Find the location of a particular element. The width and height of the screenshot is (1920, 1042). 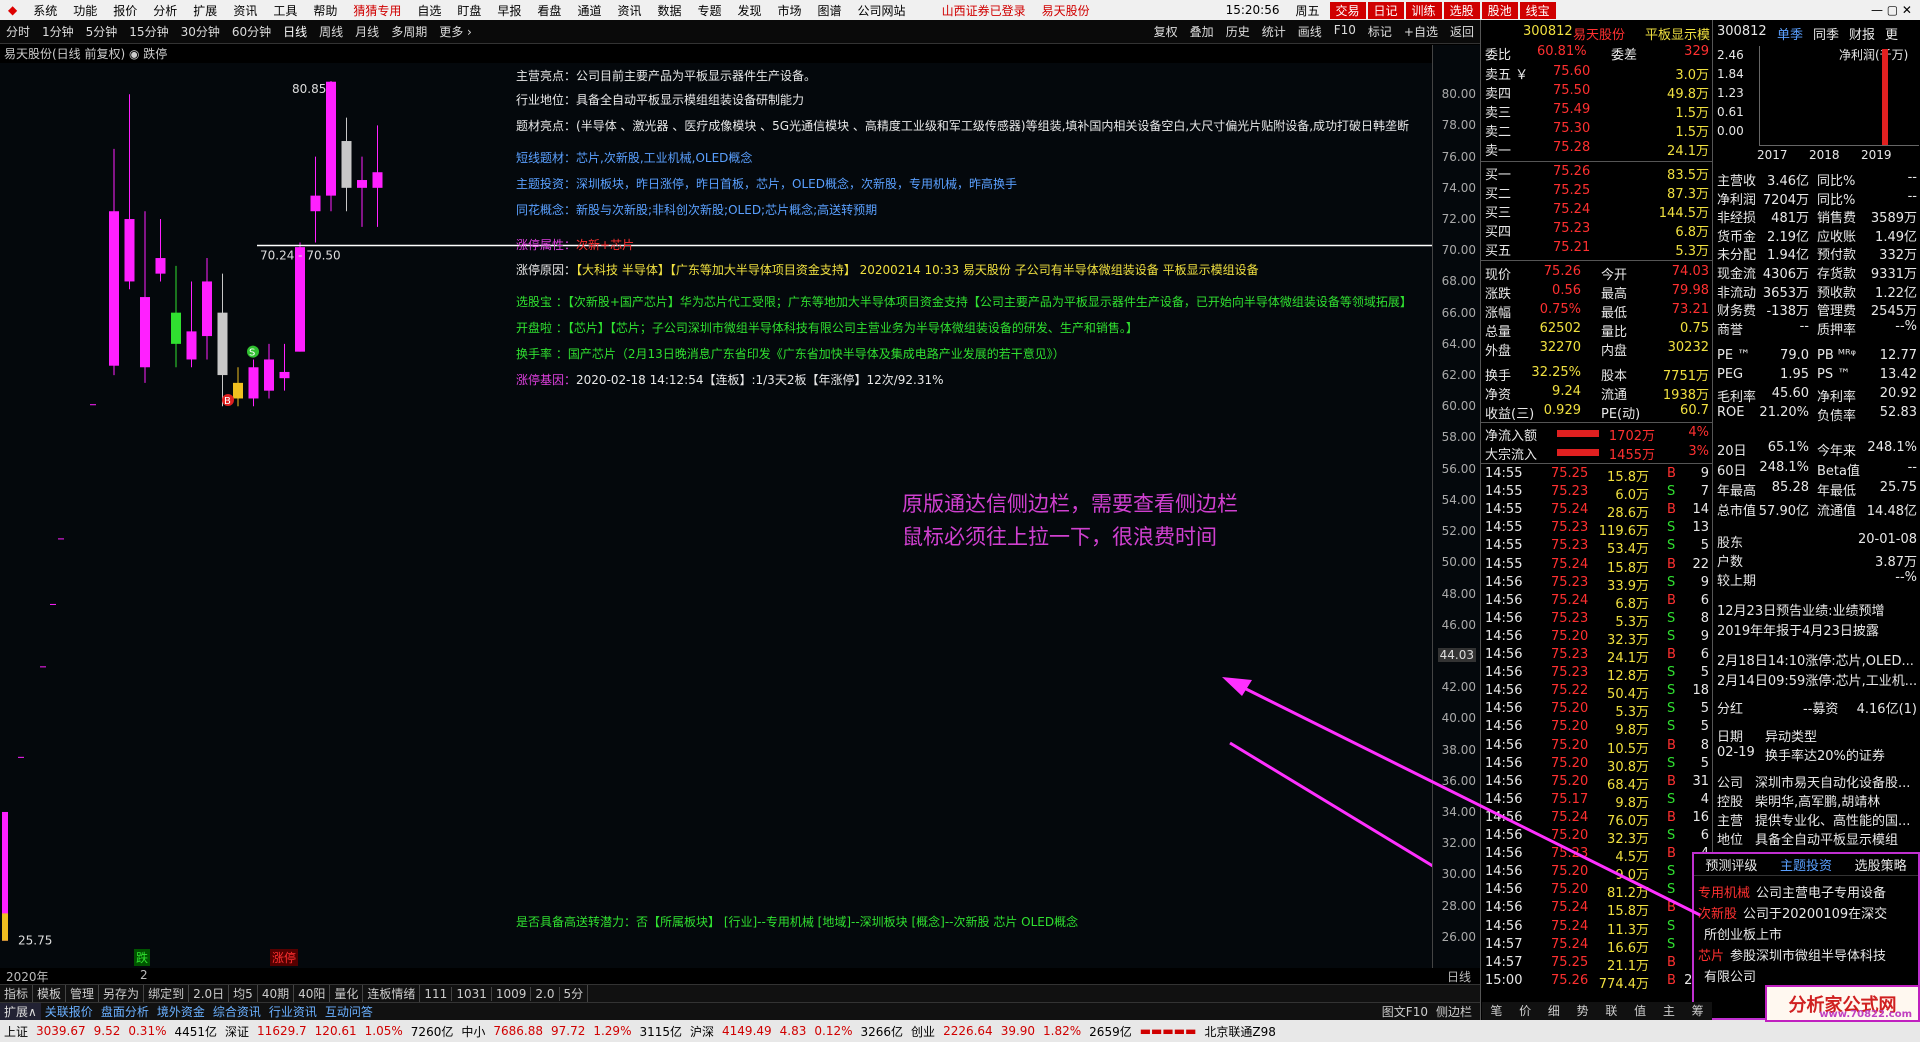

menu2-9: 市场 is located at coordinates (790, 10).